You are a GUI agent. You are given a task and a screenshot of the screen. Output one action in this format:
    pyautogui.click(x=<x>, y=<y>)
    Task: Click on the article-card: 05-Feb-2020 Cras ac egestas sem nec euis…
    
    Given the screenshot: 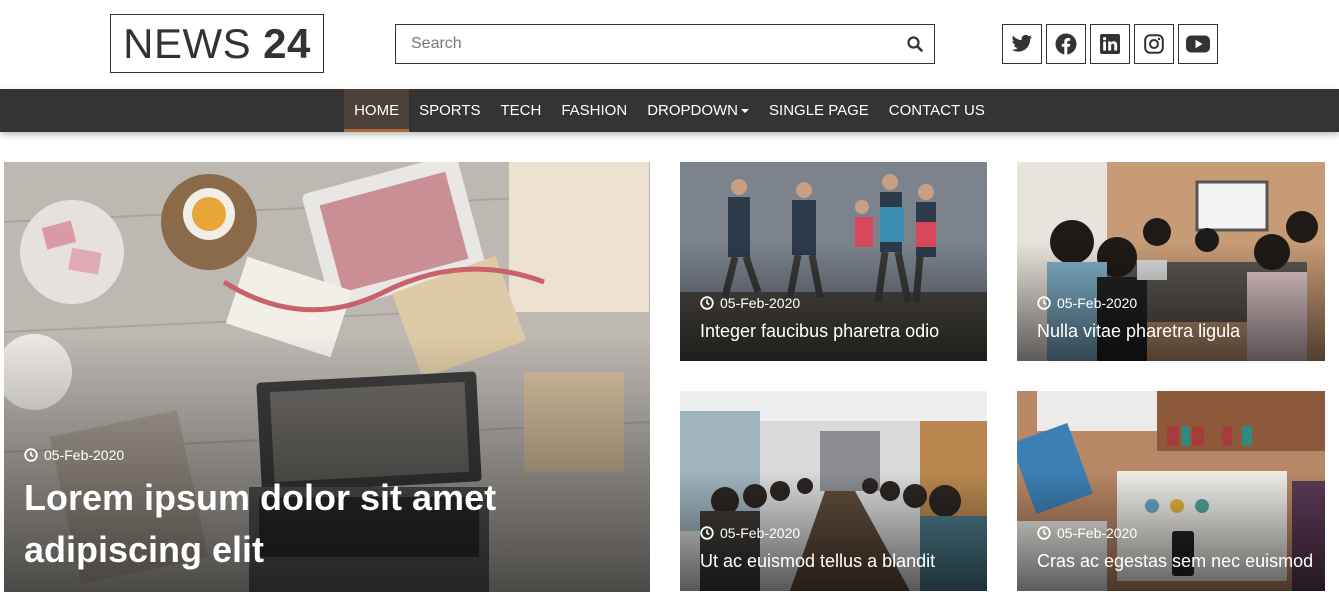 What is the action you would take?
    pyautogui.click(x=1171, y=491)
    